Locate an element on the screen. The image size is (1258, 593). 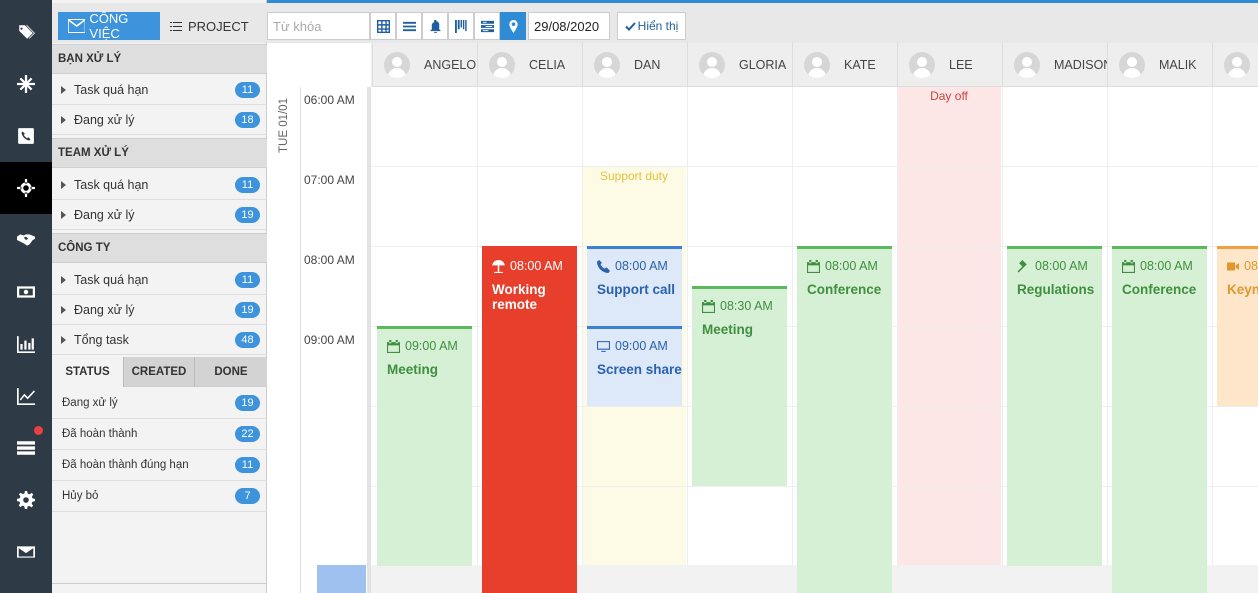
timeline-icon is located at coordinates (460, 26).